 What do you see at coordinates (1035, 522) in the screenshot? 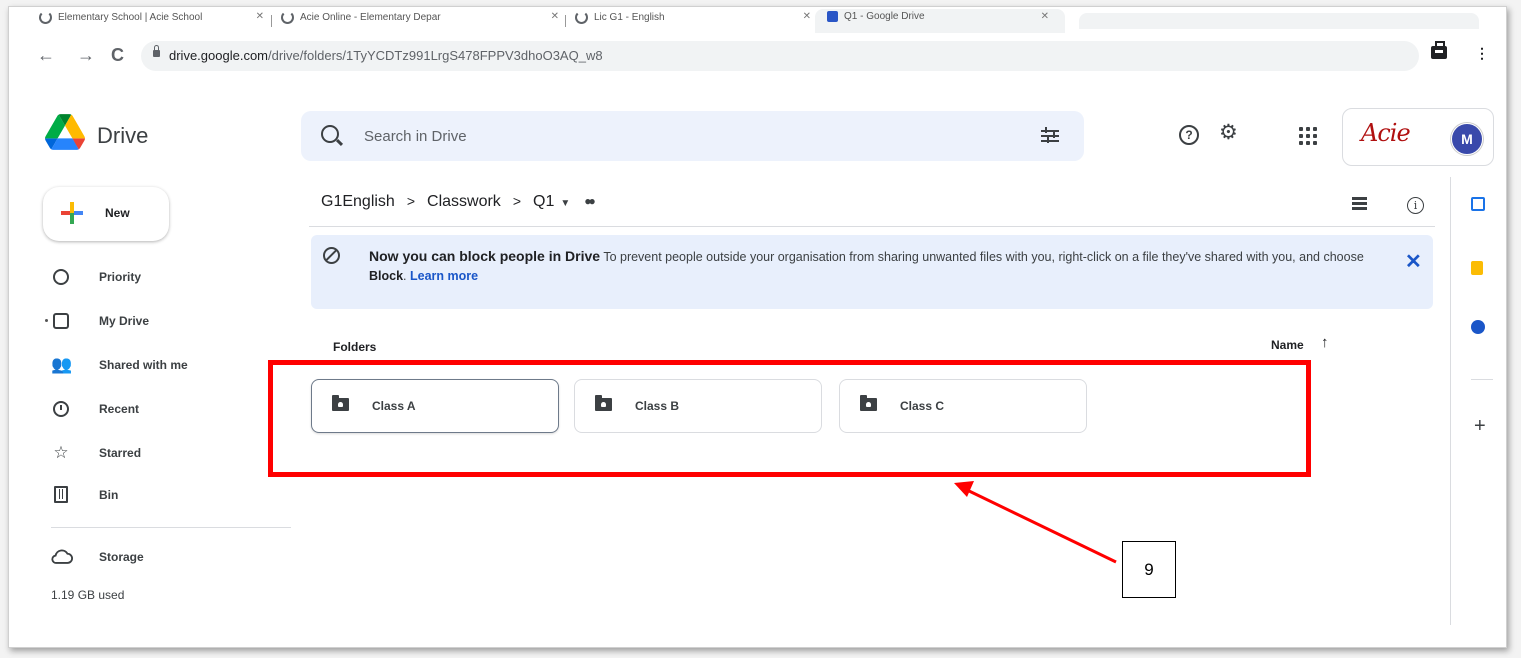
I see `annotation-arrow-icon` at bounding box center [1035, 522].